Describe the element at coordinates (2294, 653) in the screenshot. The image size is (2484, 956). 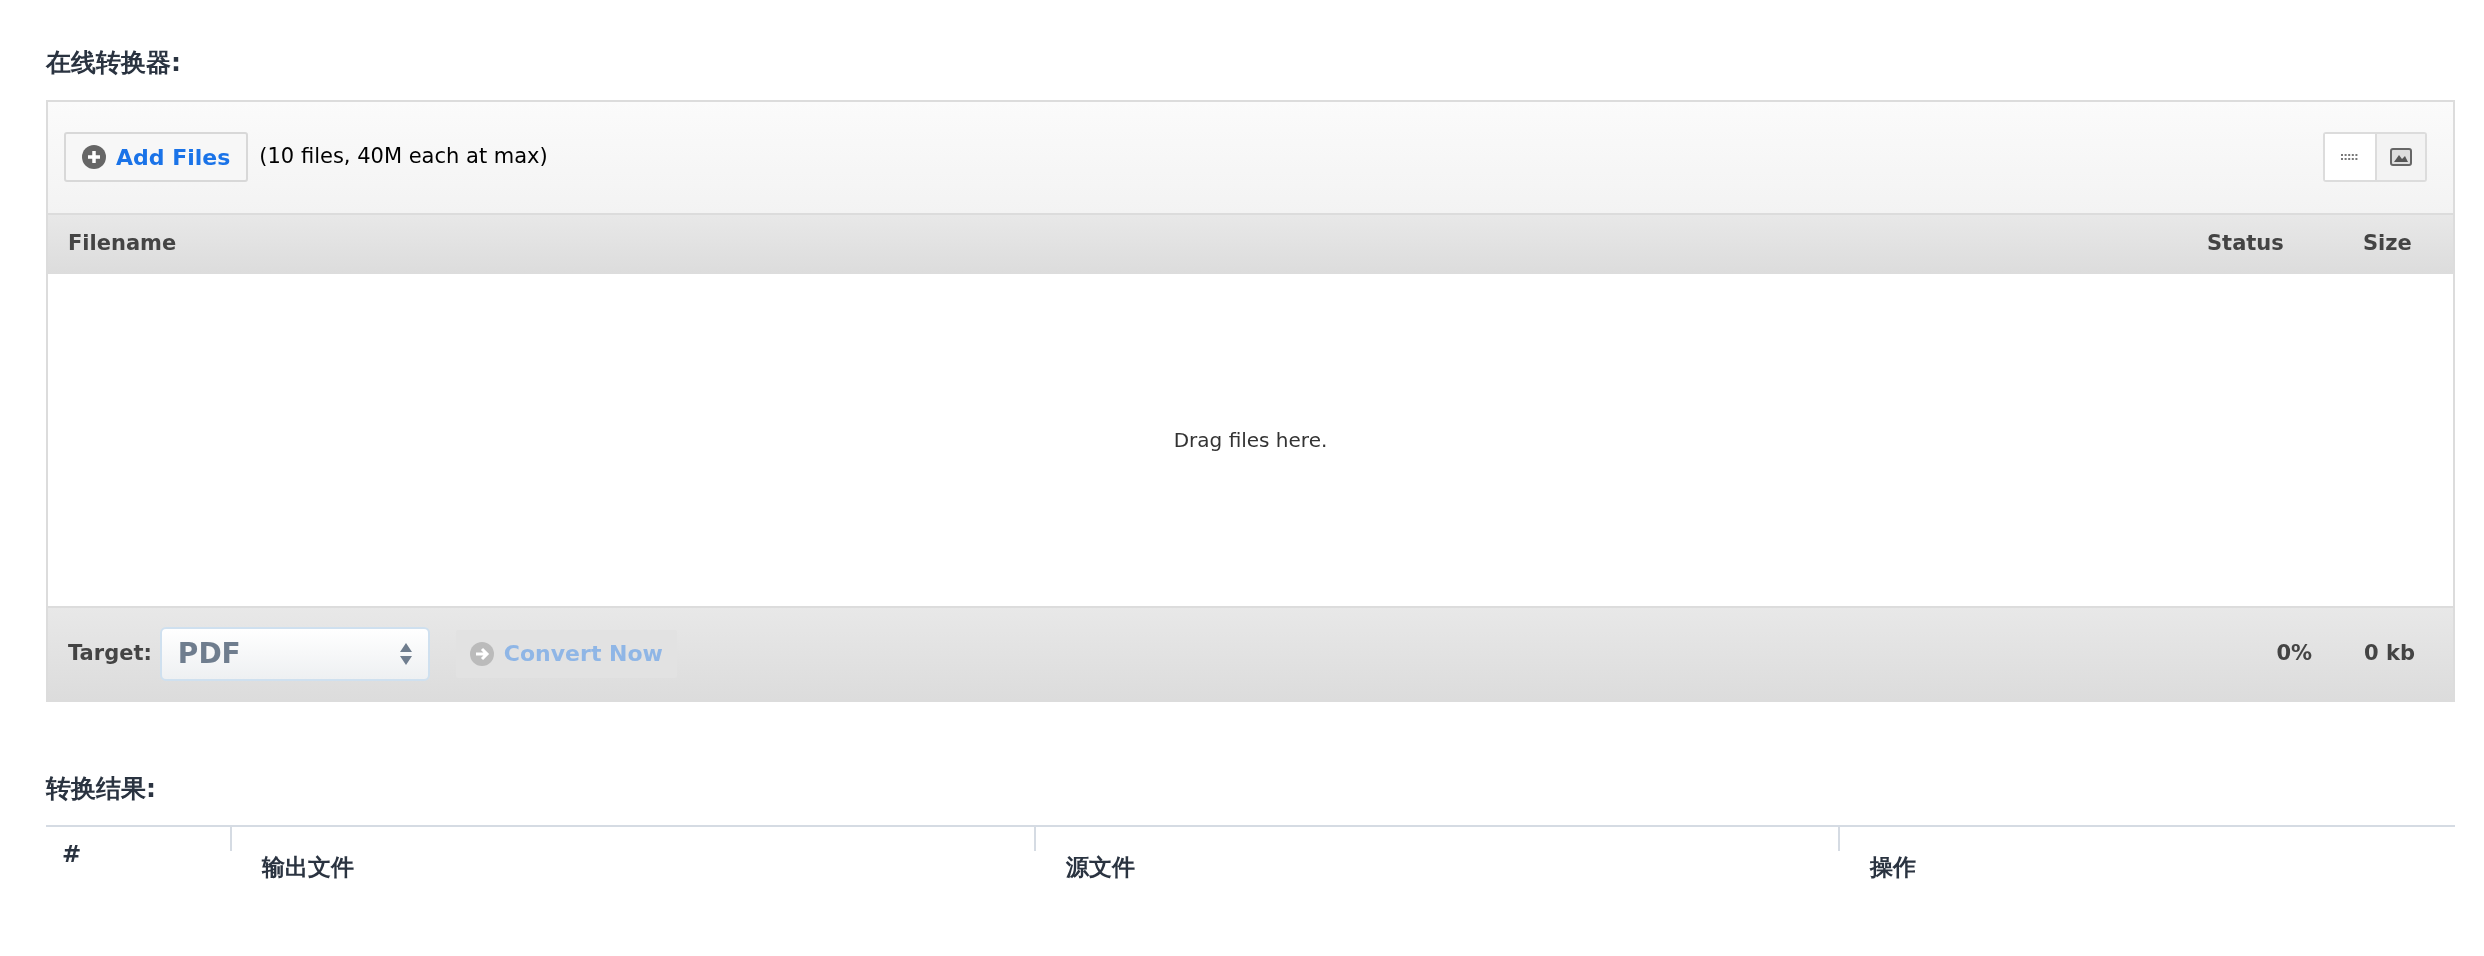
I see `progress-percent: 0%` at that location.